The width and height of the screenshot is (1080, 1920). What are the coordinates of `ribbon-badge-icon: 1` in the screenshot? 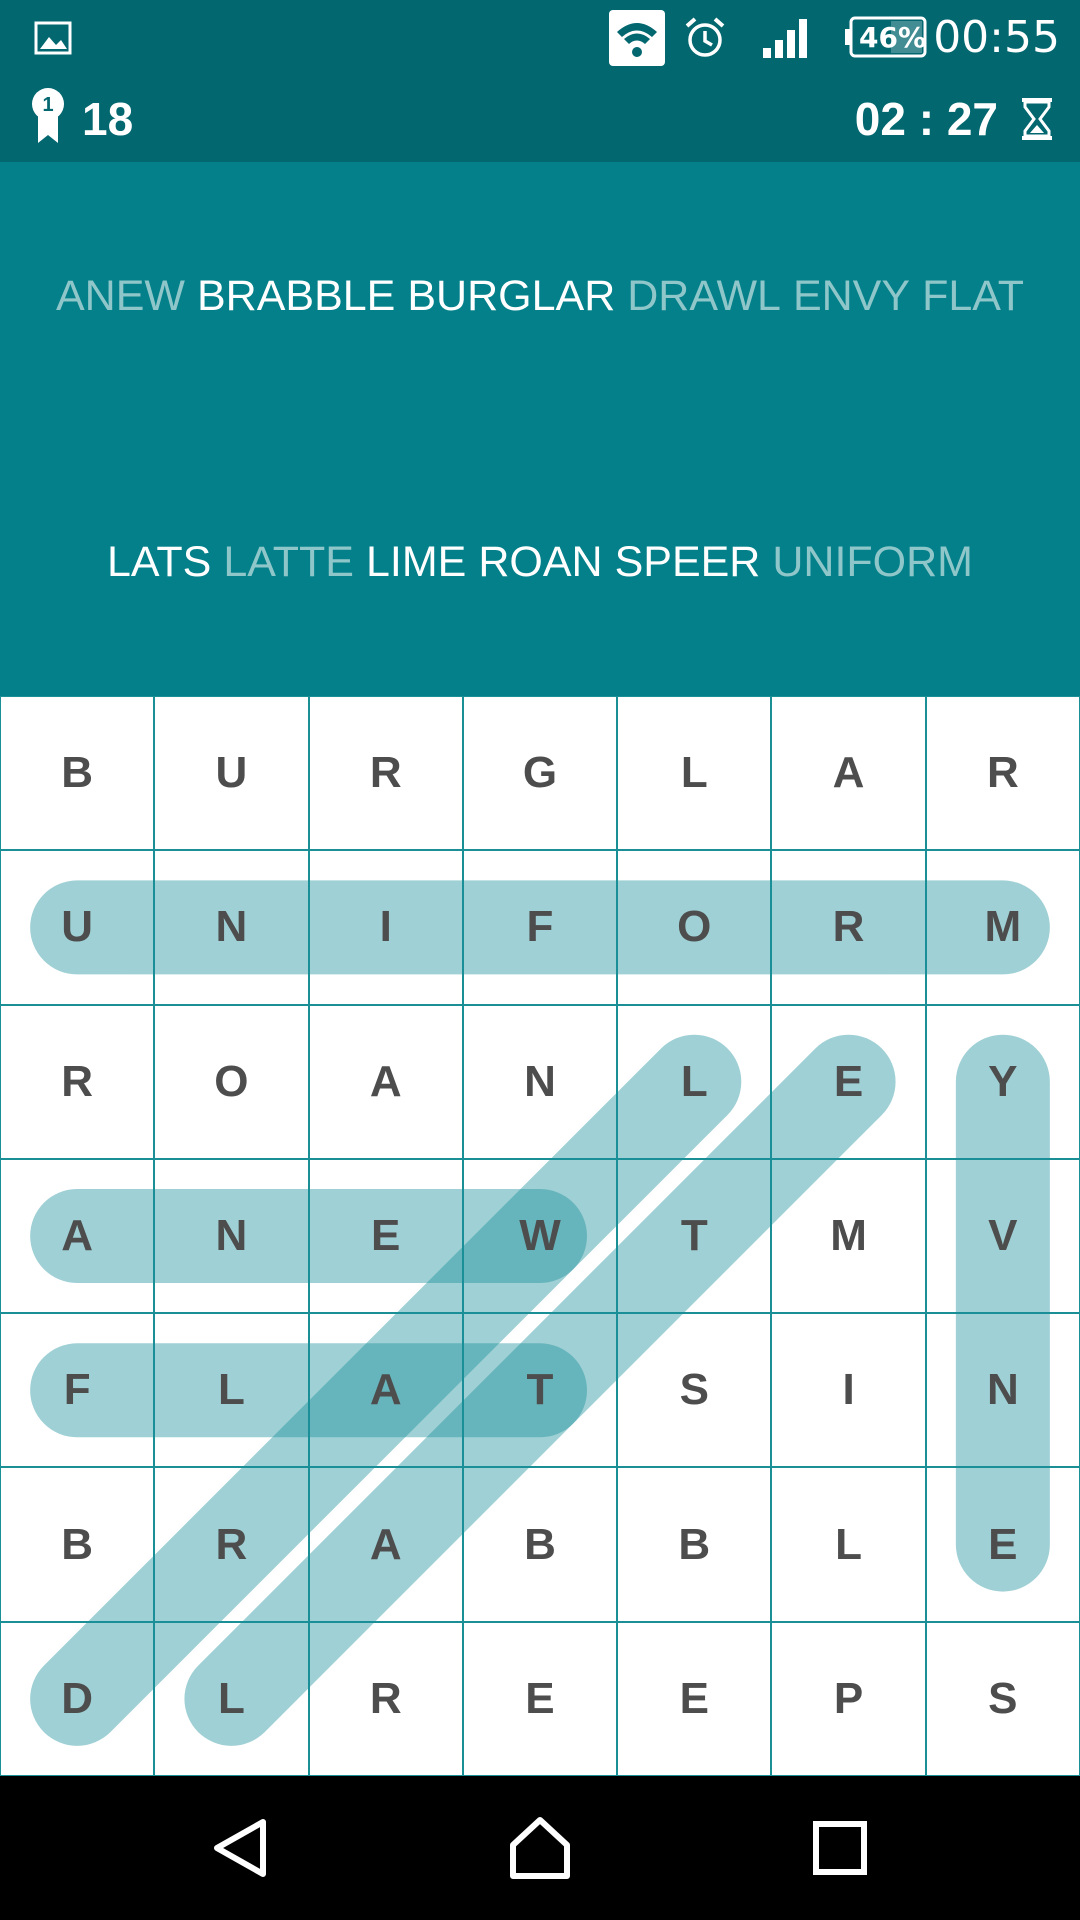 It's located at (48, 118).